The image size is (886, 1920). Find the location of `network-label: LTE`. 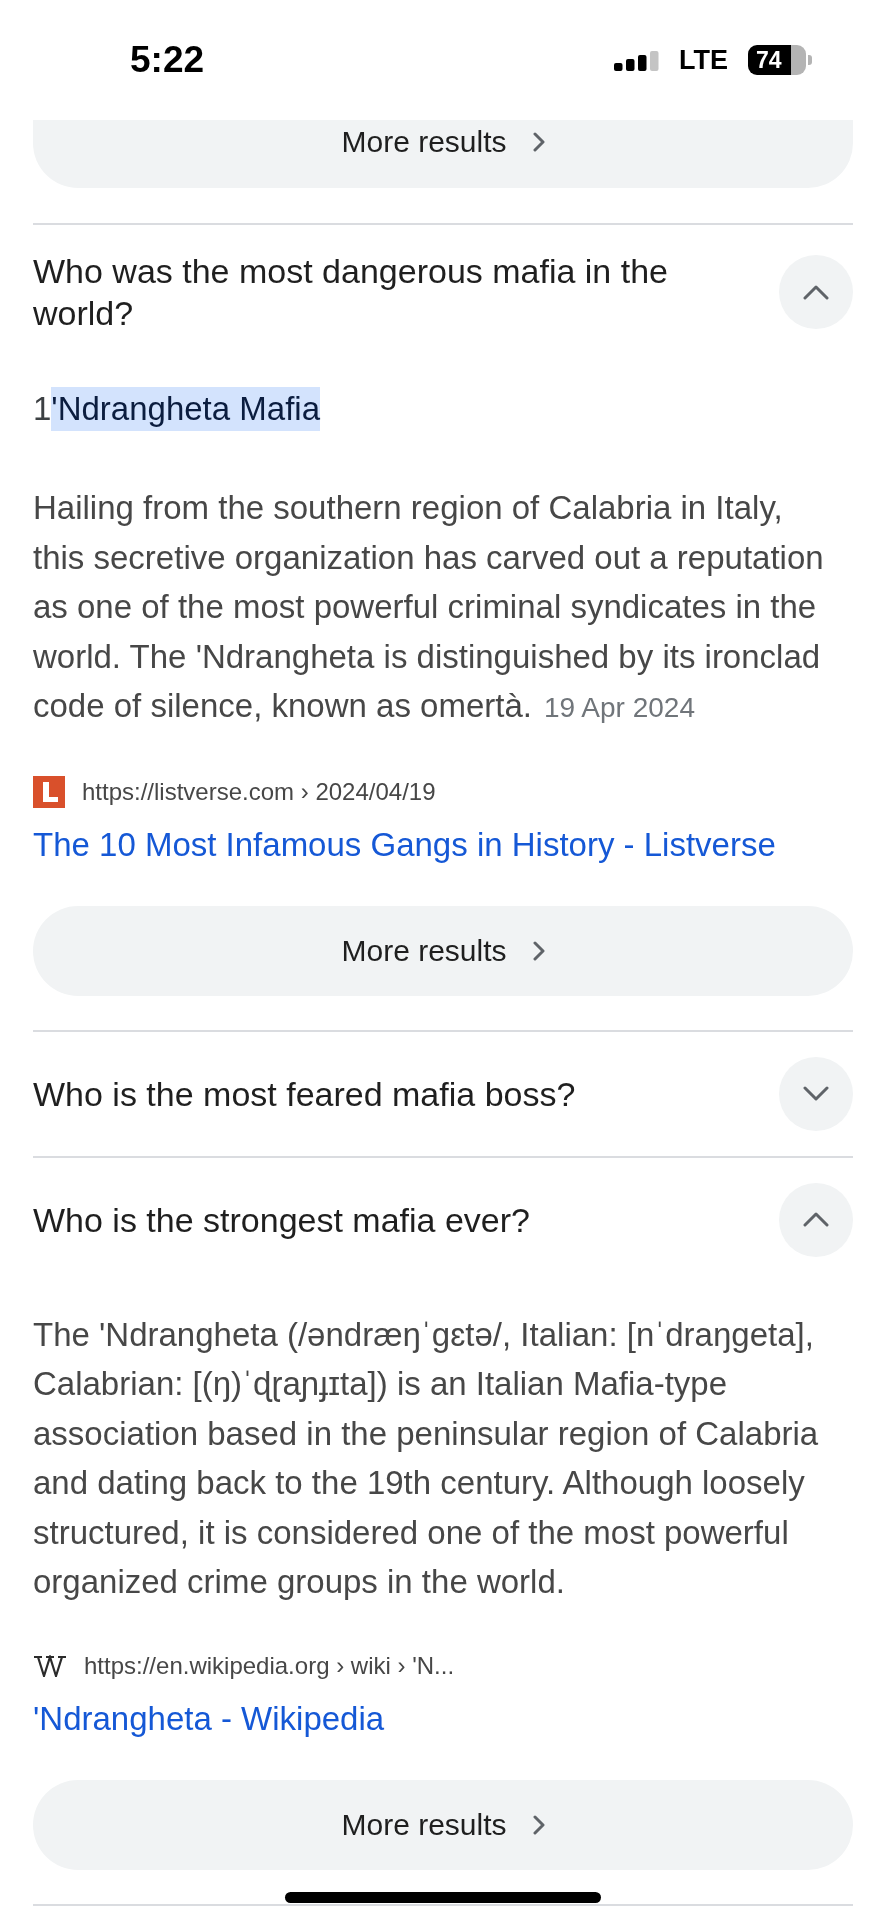

network-label: LTE is located at coordinates (703, 60).